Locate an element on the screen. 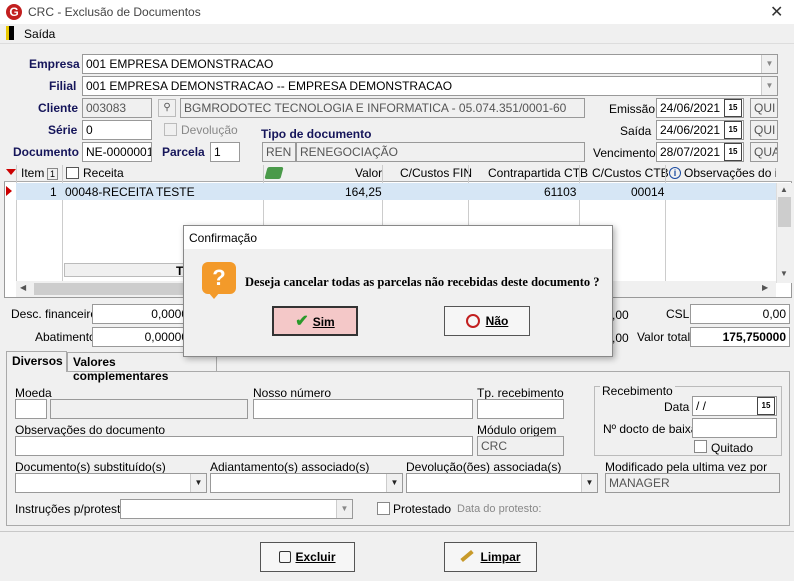 The width and height of the screenshot is (794, 581). modificado-label: Modificado pela ultima vez por is located at coordinates (686, 467).